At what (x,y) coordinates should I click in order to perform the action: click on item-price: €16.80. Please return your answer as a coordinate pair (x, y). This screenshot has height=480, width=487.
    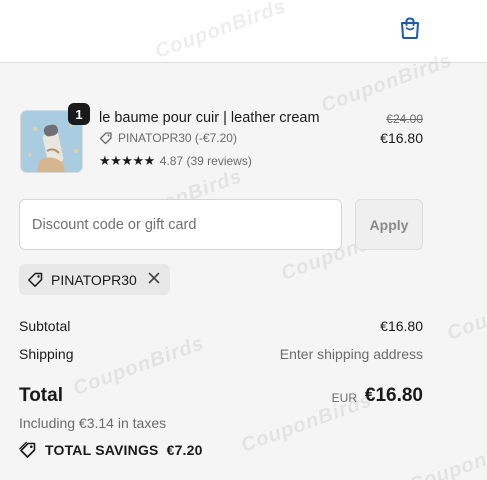
    Looking at the image, I should click on (401, 138).